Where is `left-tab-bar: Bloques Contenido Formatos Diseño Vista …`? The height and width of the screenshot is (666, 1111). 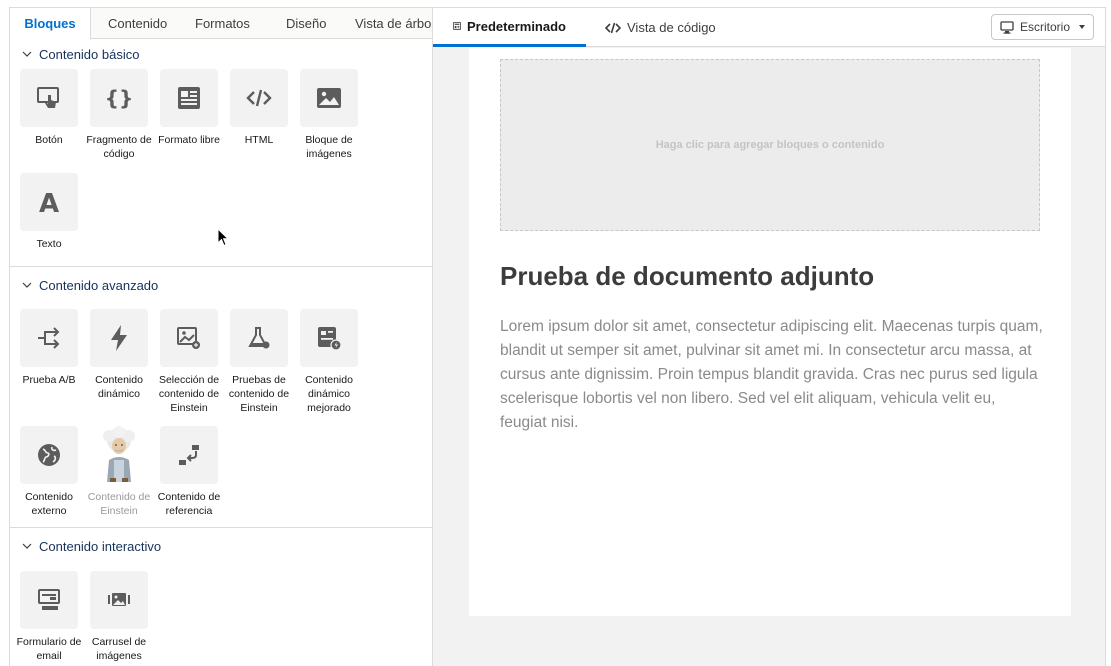
left-tab-bar: Bloques Contenido Formatos Diseño Vista … is located at coordinates (221, 24).